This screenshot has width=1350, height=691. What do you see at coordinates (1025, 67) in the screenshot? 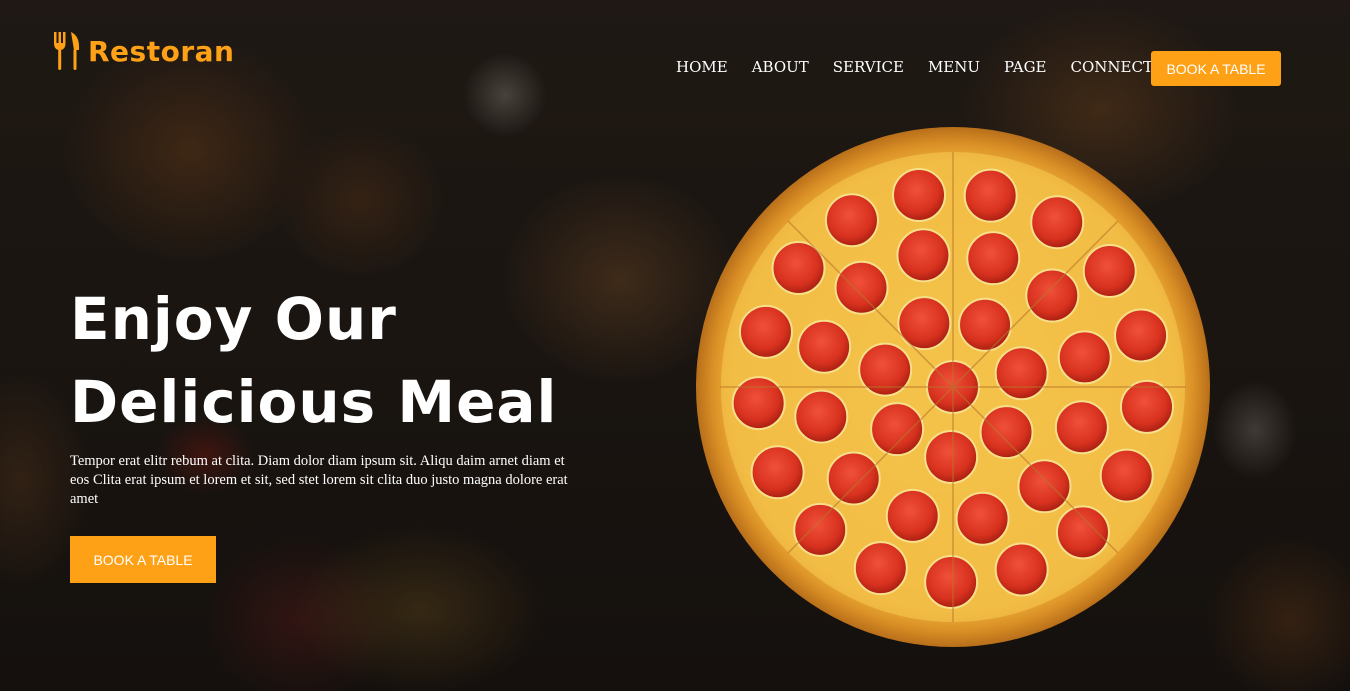
I see `nav-item-page: PAGE` at bounding box center [1025, 67].